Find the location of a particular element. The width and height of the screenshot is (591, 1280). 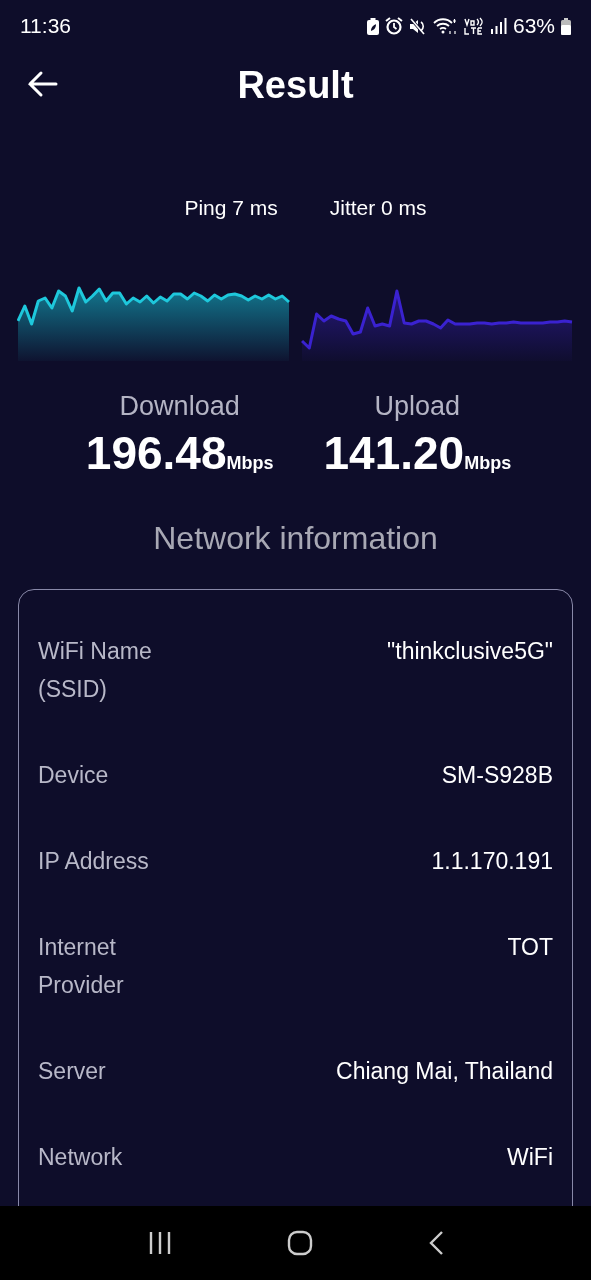

info-label: IP Address is located at coordinates (94, 861).